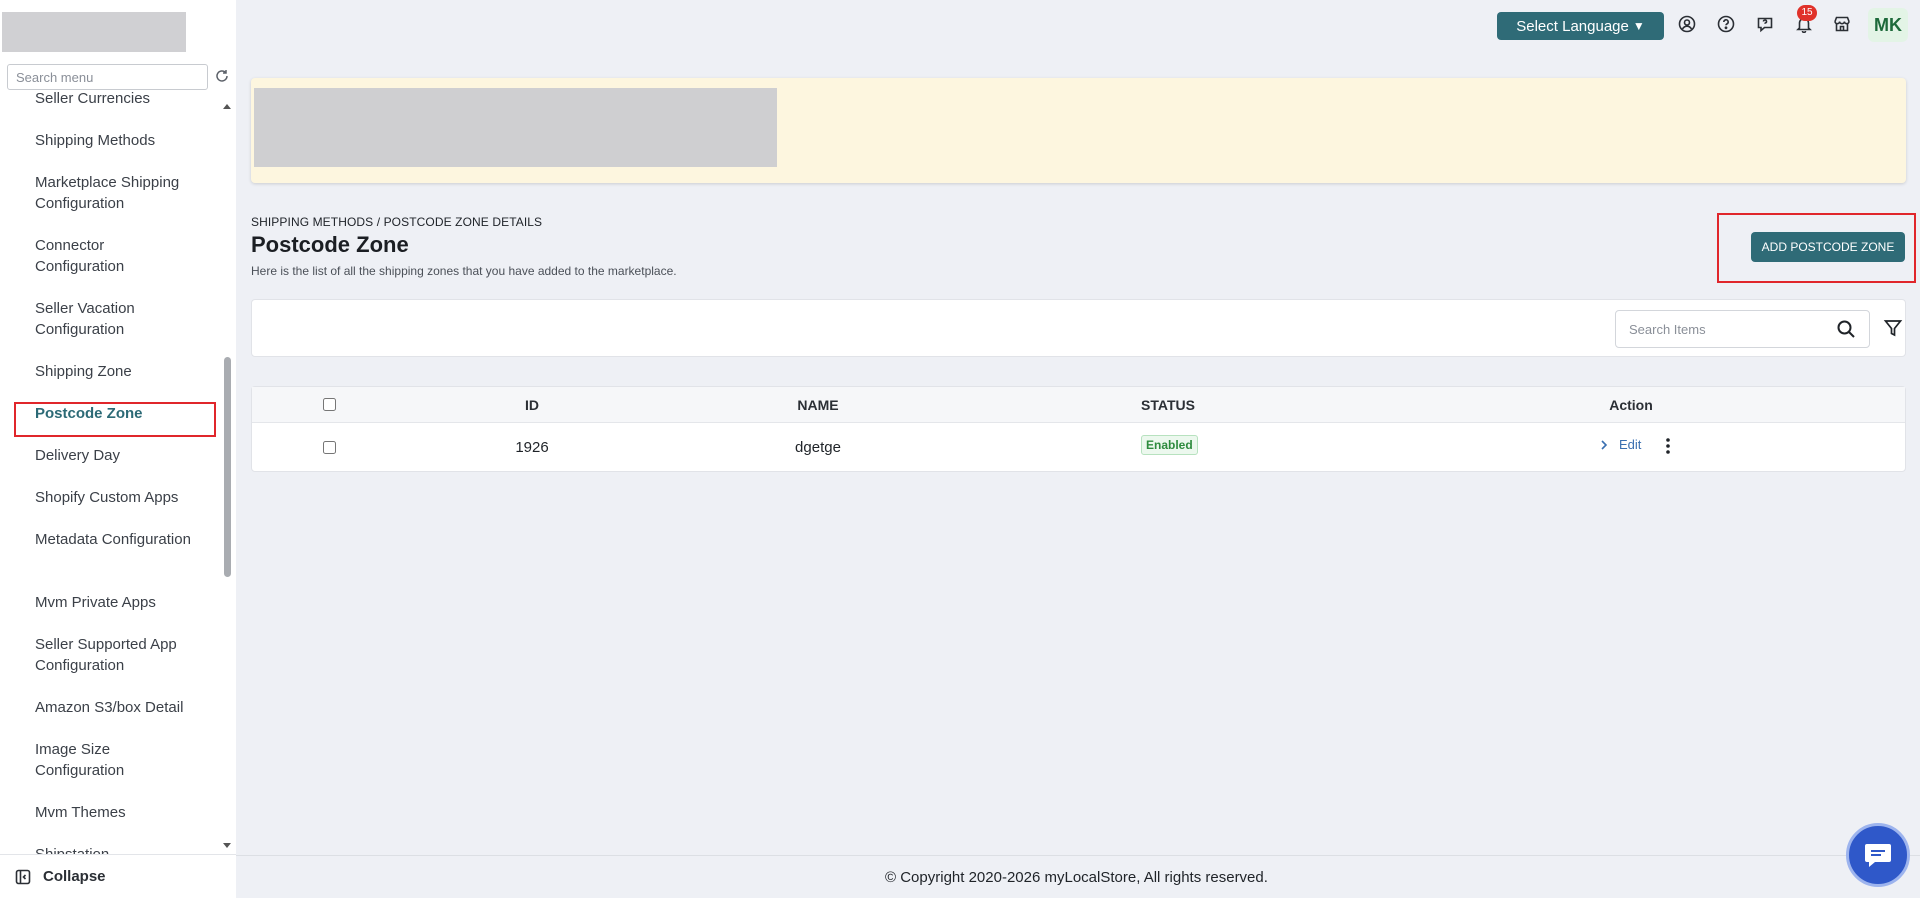 The image size is (1920, 898). What do you see at coordinates (115, 256) in the screenshot?
I see `sidebar-item-connector-configuration: Connector Configuration` at bounding box center [115, 256].